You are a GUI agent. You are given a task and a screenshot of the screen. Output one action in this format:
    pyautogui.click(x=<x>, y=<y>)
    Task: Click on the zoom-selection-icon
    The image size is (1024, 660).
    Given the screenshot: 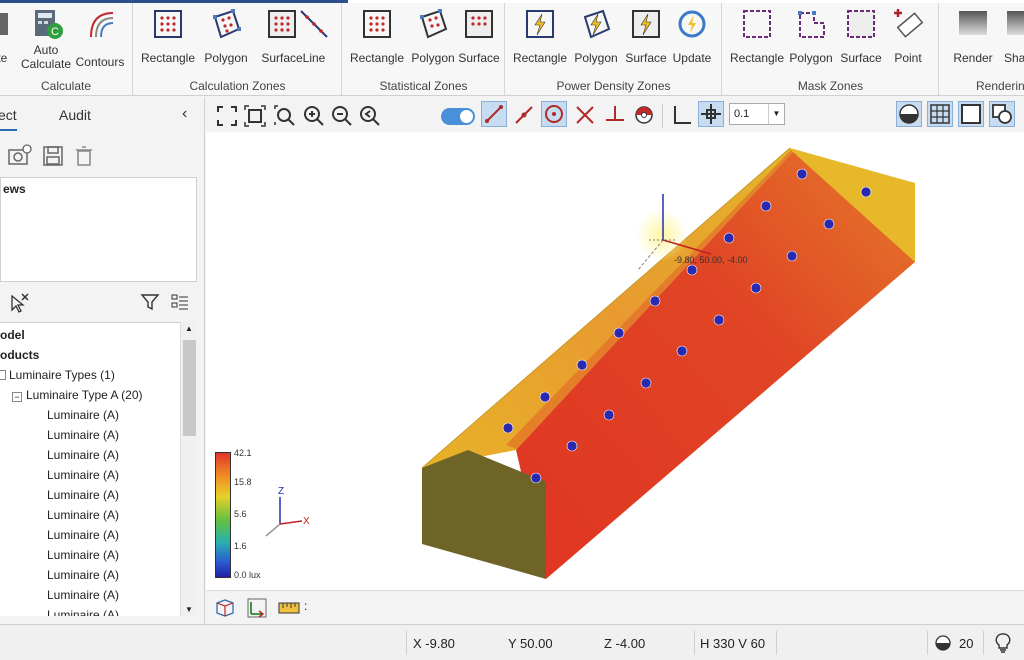 What is the action you would take?
    pyautogui.click(x=255, y=116)
    